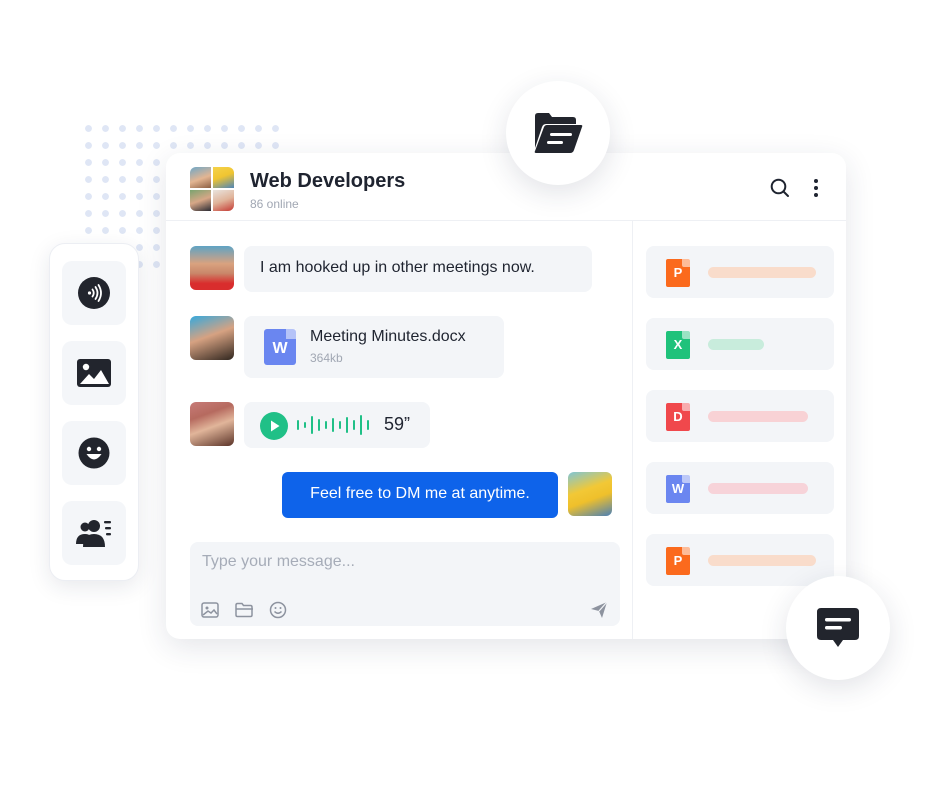 The height and width of the screenshot is (800, 940). I want to click on message-bubble: I am hooked up in other meetings now., so click(418, 269).